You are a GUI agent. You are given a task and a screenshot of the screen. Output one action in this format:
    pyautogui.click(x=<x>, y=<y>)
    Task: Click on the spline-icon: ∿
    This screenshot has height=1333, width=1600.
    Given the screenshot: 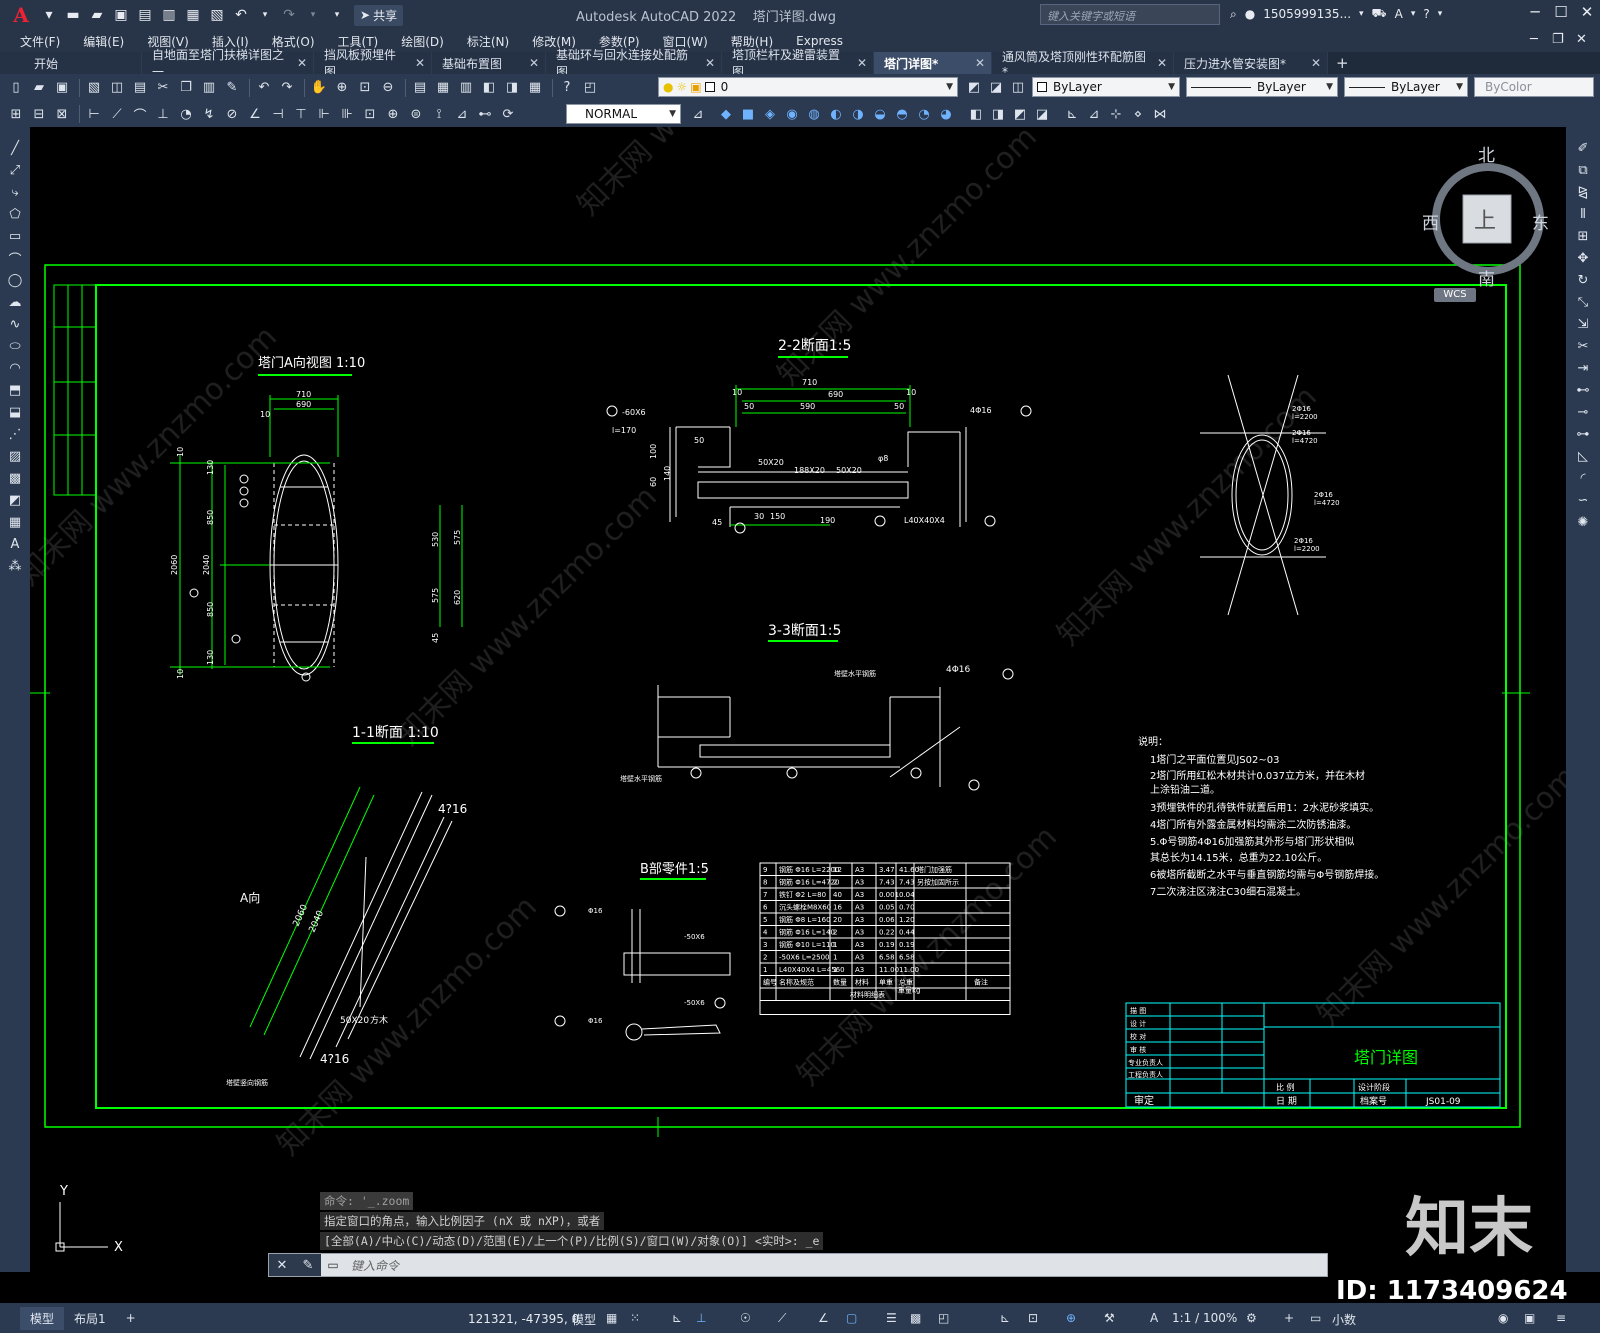 What is the action you would take?
    pyautogui.click(x=15, y=324)
    